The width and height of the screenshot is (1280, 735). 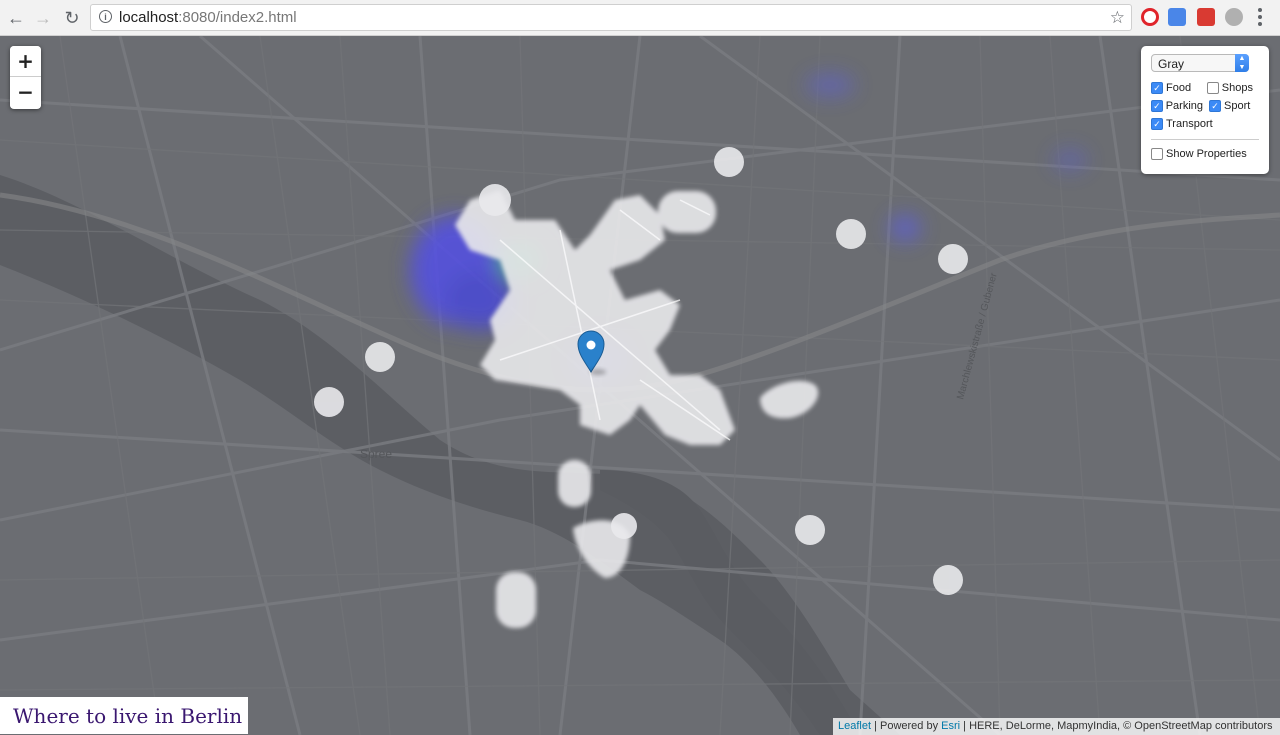 What do you see at coordinates (854, 726) in the screenshot?
I see `leaflet-link: Leaflet` at bounding box center [854, 726].